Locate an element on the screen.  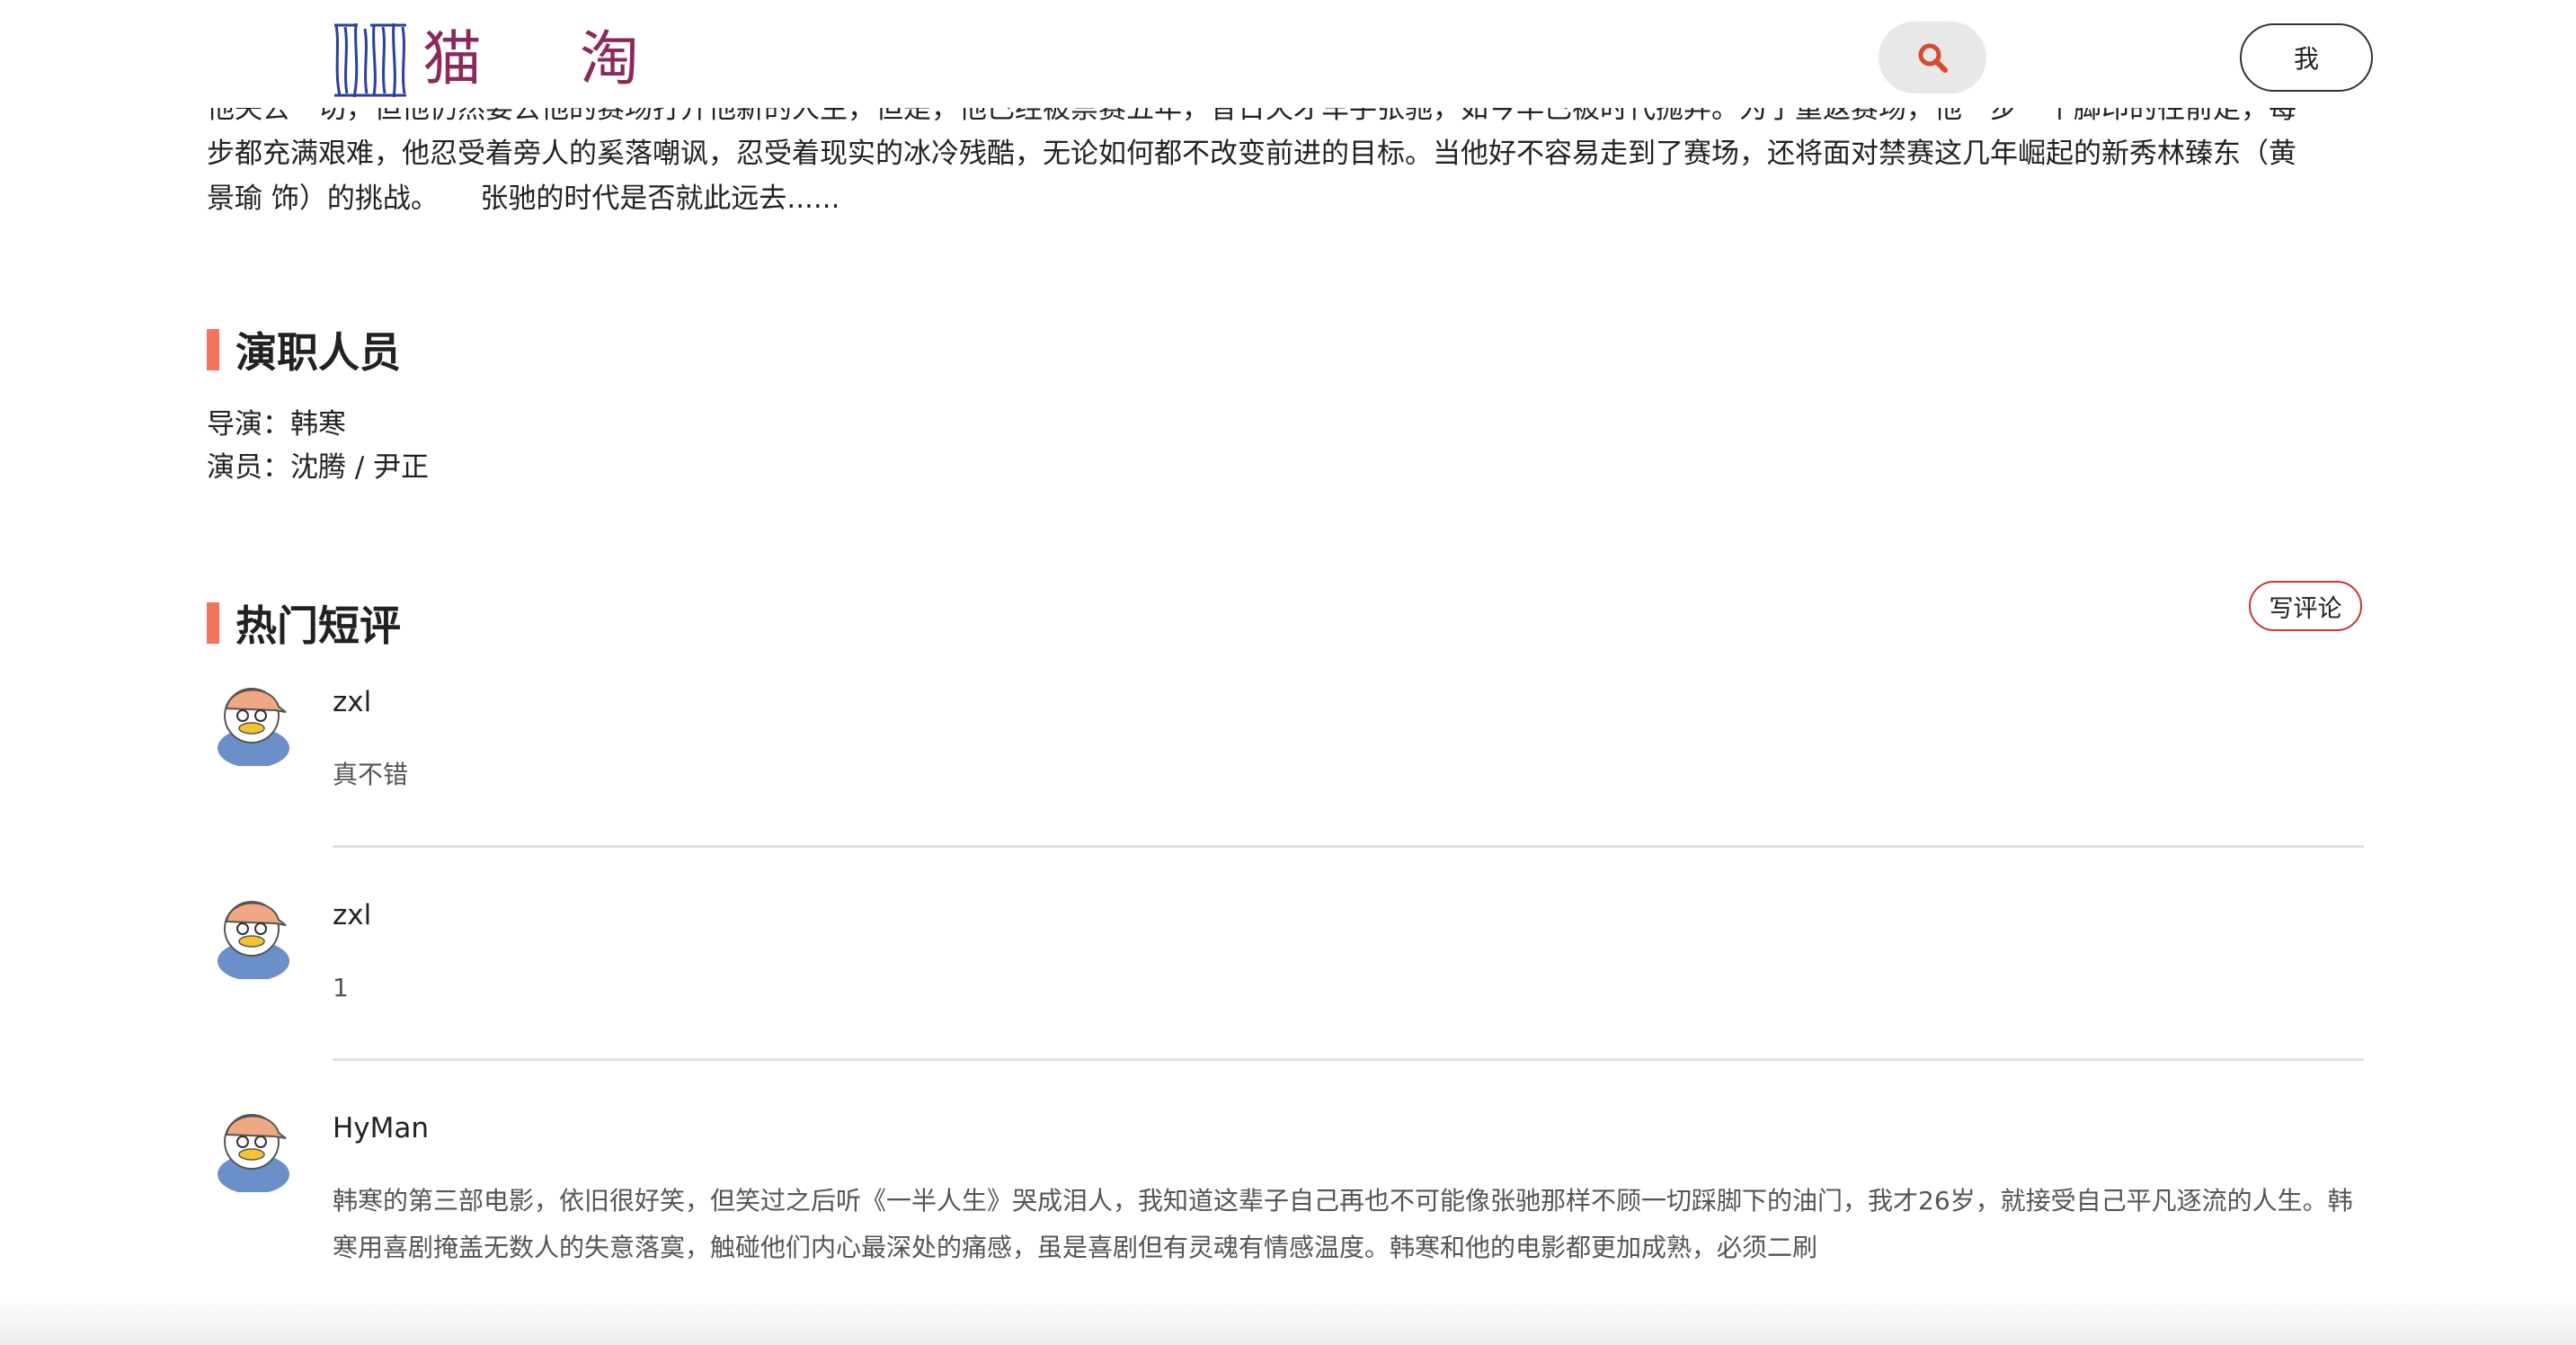
logo-mark-icon is located at coordinates (370, 60).